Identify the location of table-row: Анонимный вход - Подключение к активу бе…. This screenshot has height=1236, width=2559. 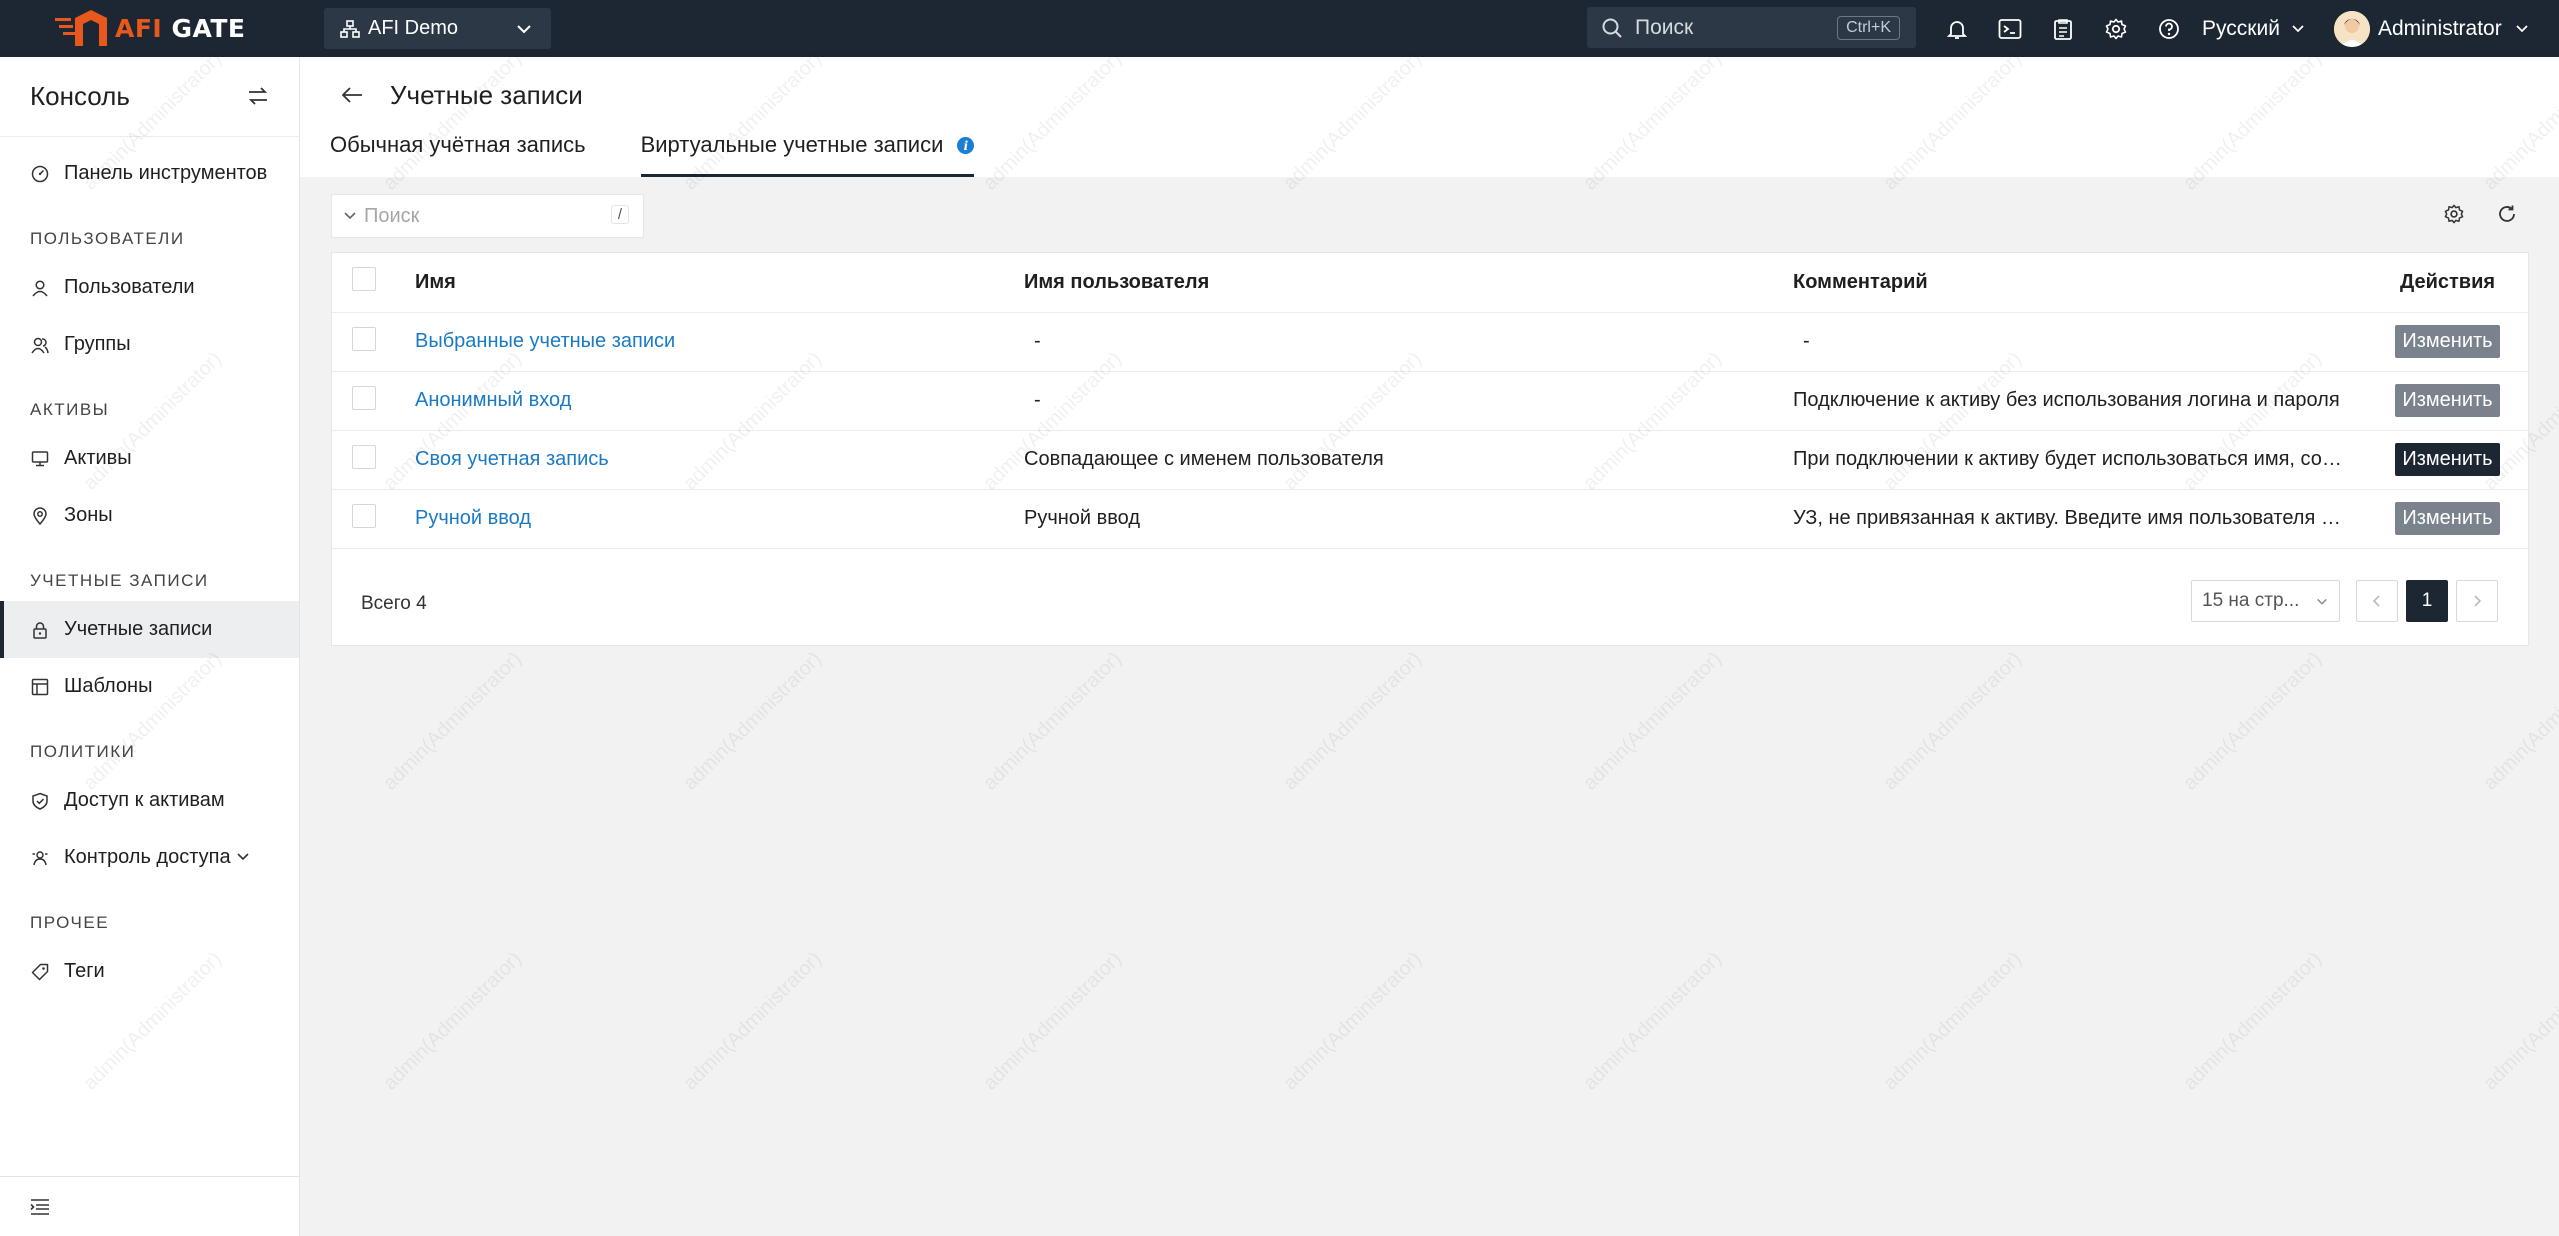
(1431, 401).